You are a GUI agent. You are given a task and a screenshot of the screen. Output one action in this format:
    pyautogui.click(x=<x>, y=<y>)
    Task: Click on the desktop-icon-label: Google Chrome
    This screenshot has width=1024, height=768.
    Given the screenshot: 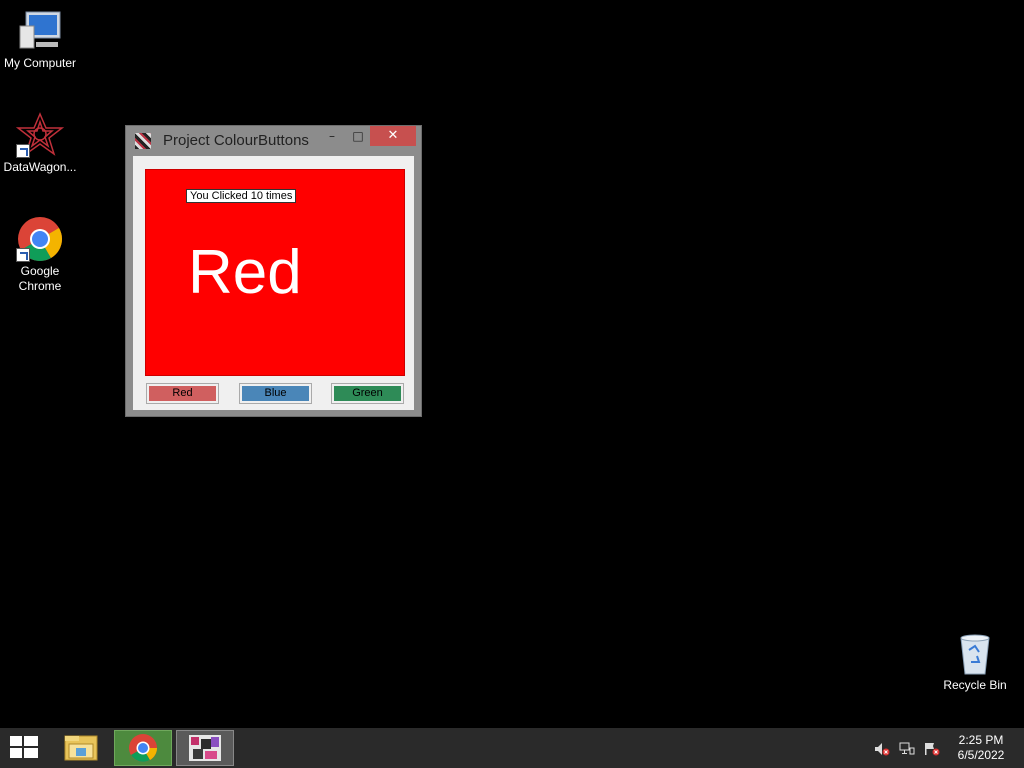 What is the action you would take?
    pyautogui.click(x=40, y=278)
    